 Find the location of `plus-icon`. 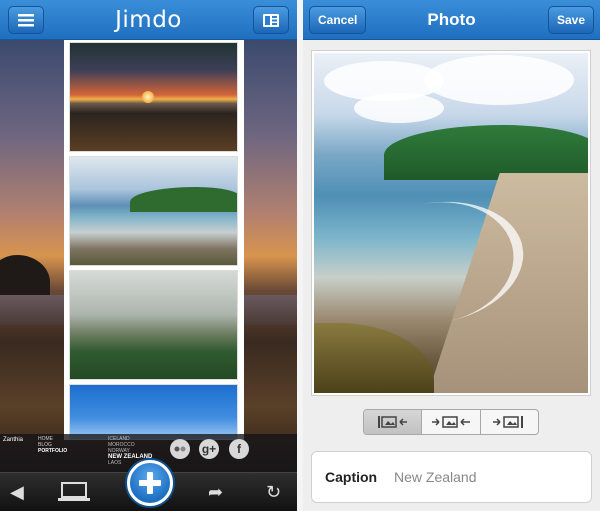

plus-icon is located at coordinates (150, 483).